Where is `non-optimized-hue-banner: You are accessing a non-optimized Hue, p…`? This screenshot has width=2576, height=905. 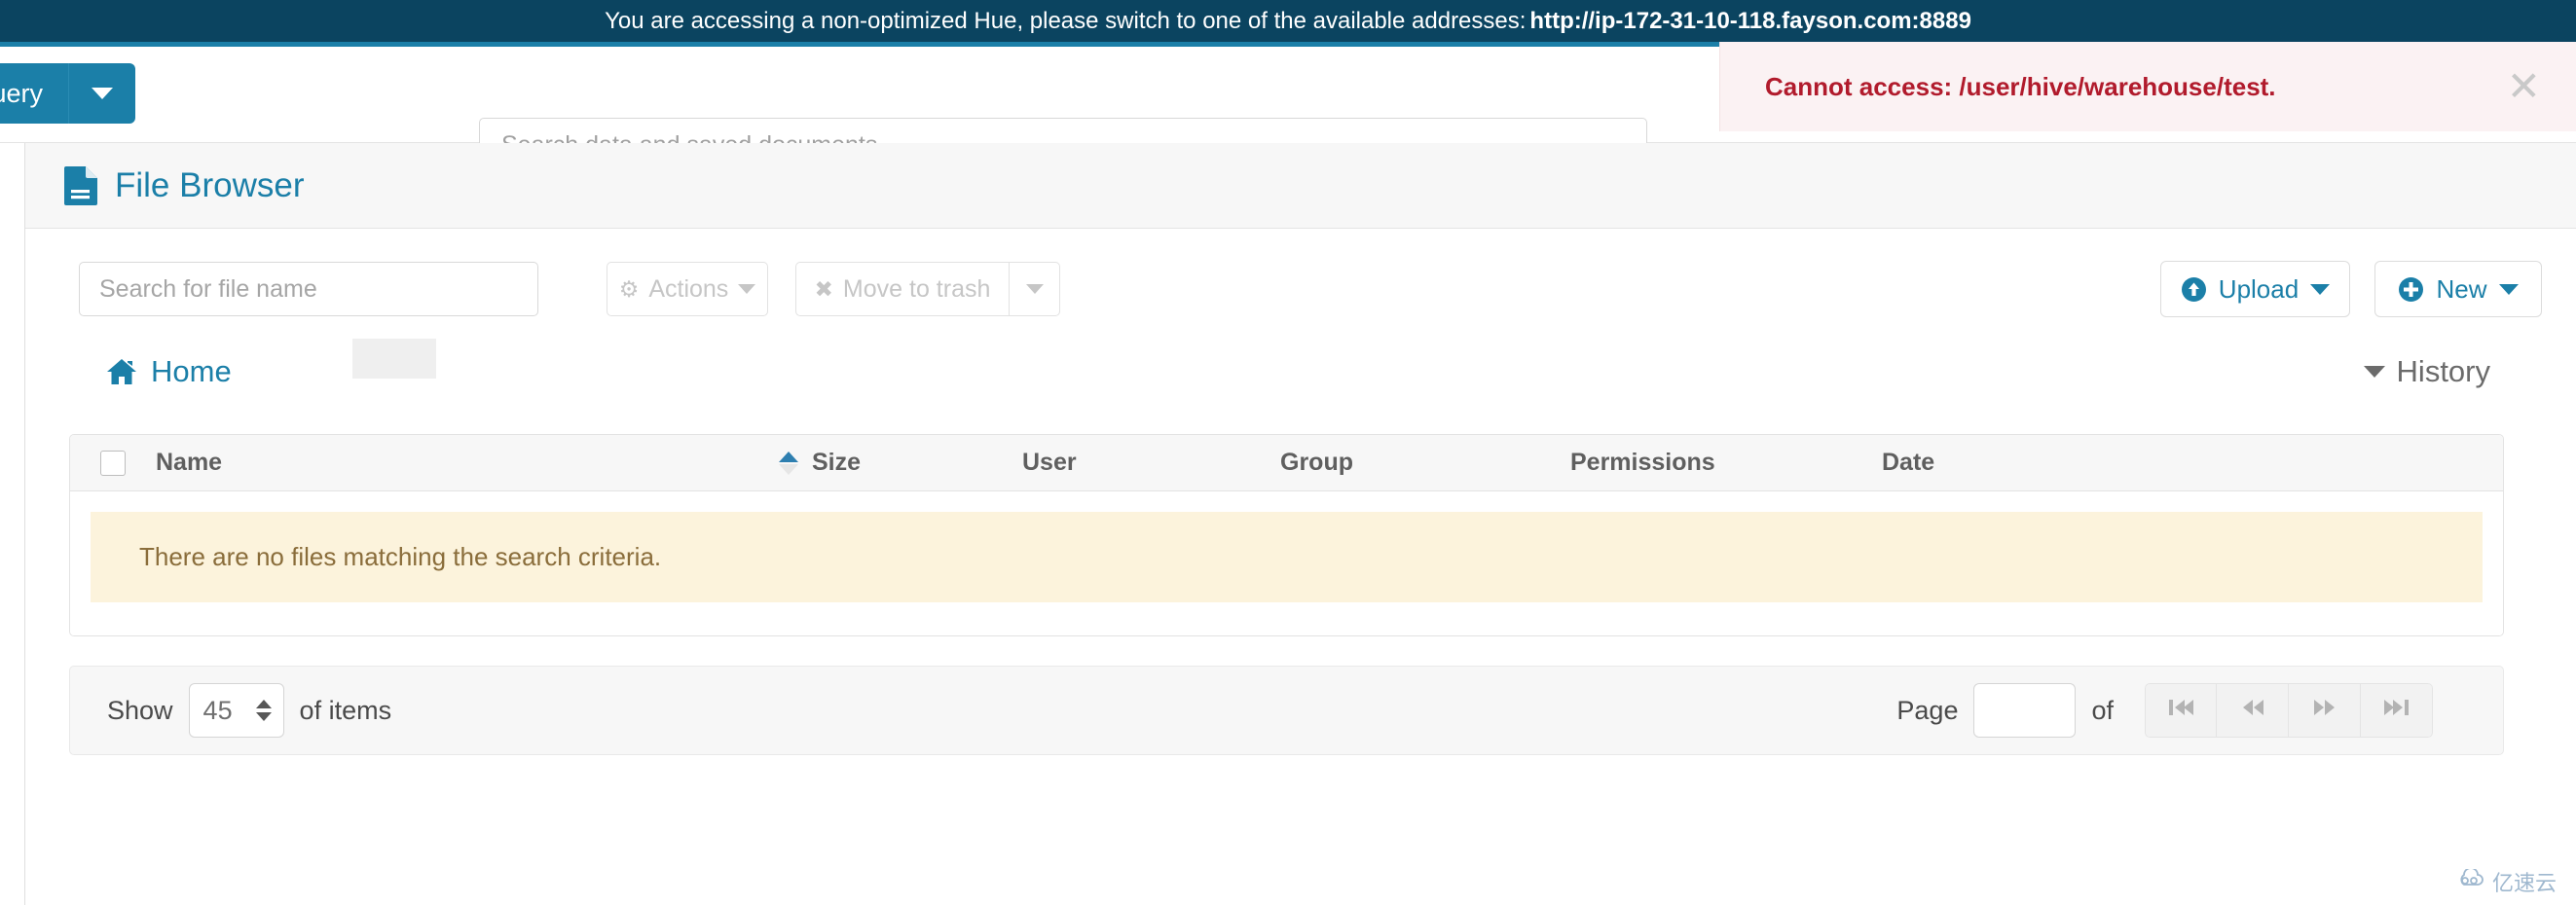 non-optimized-hue-banner: You are accessing a non-optimized Hue, p… is located at coordinates (1288, 21).